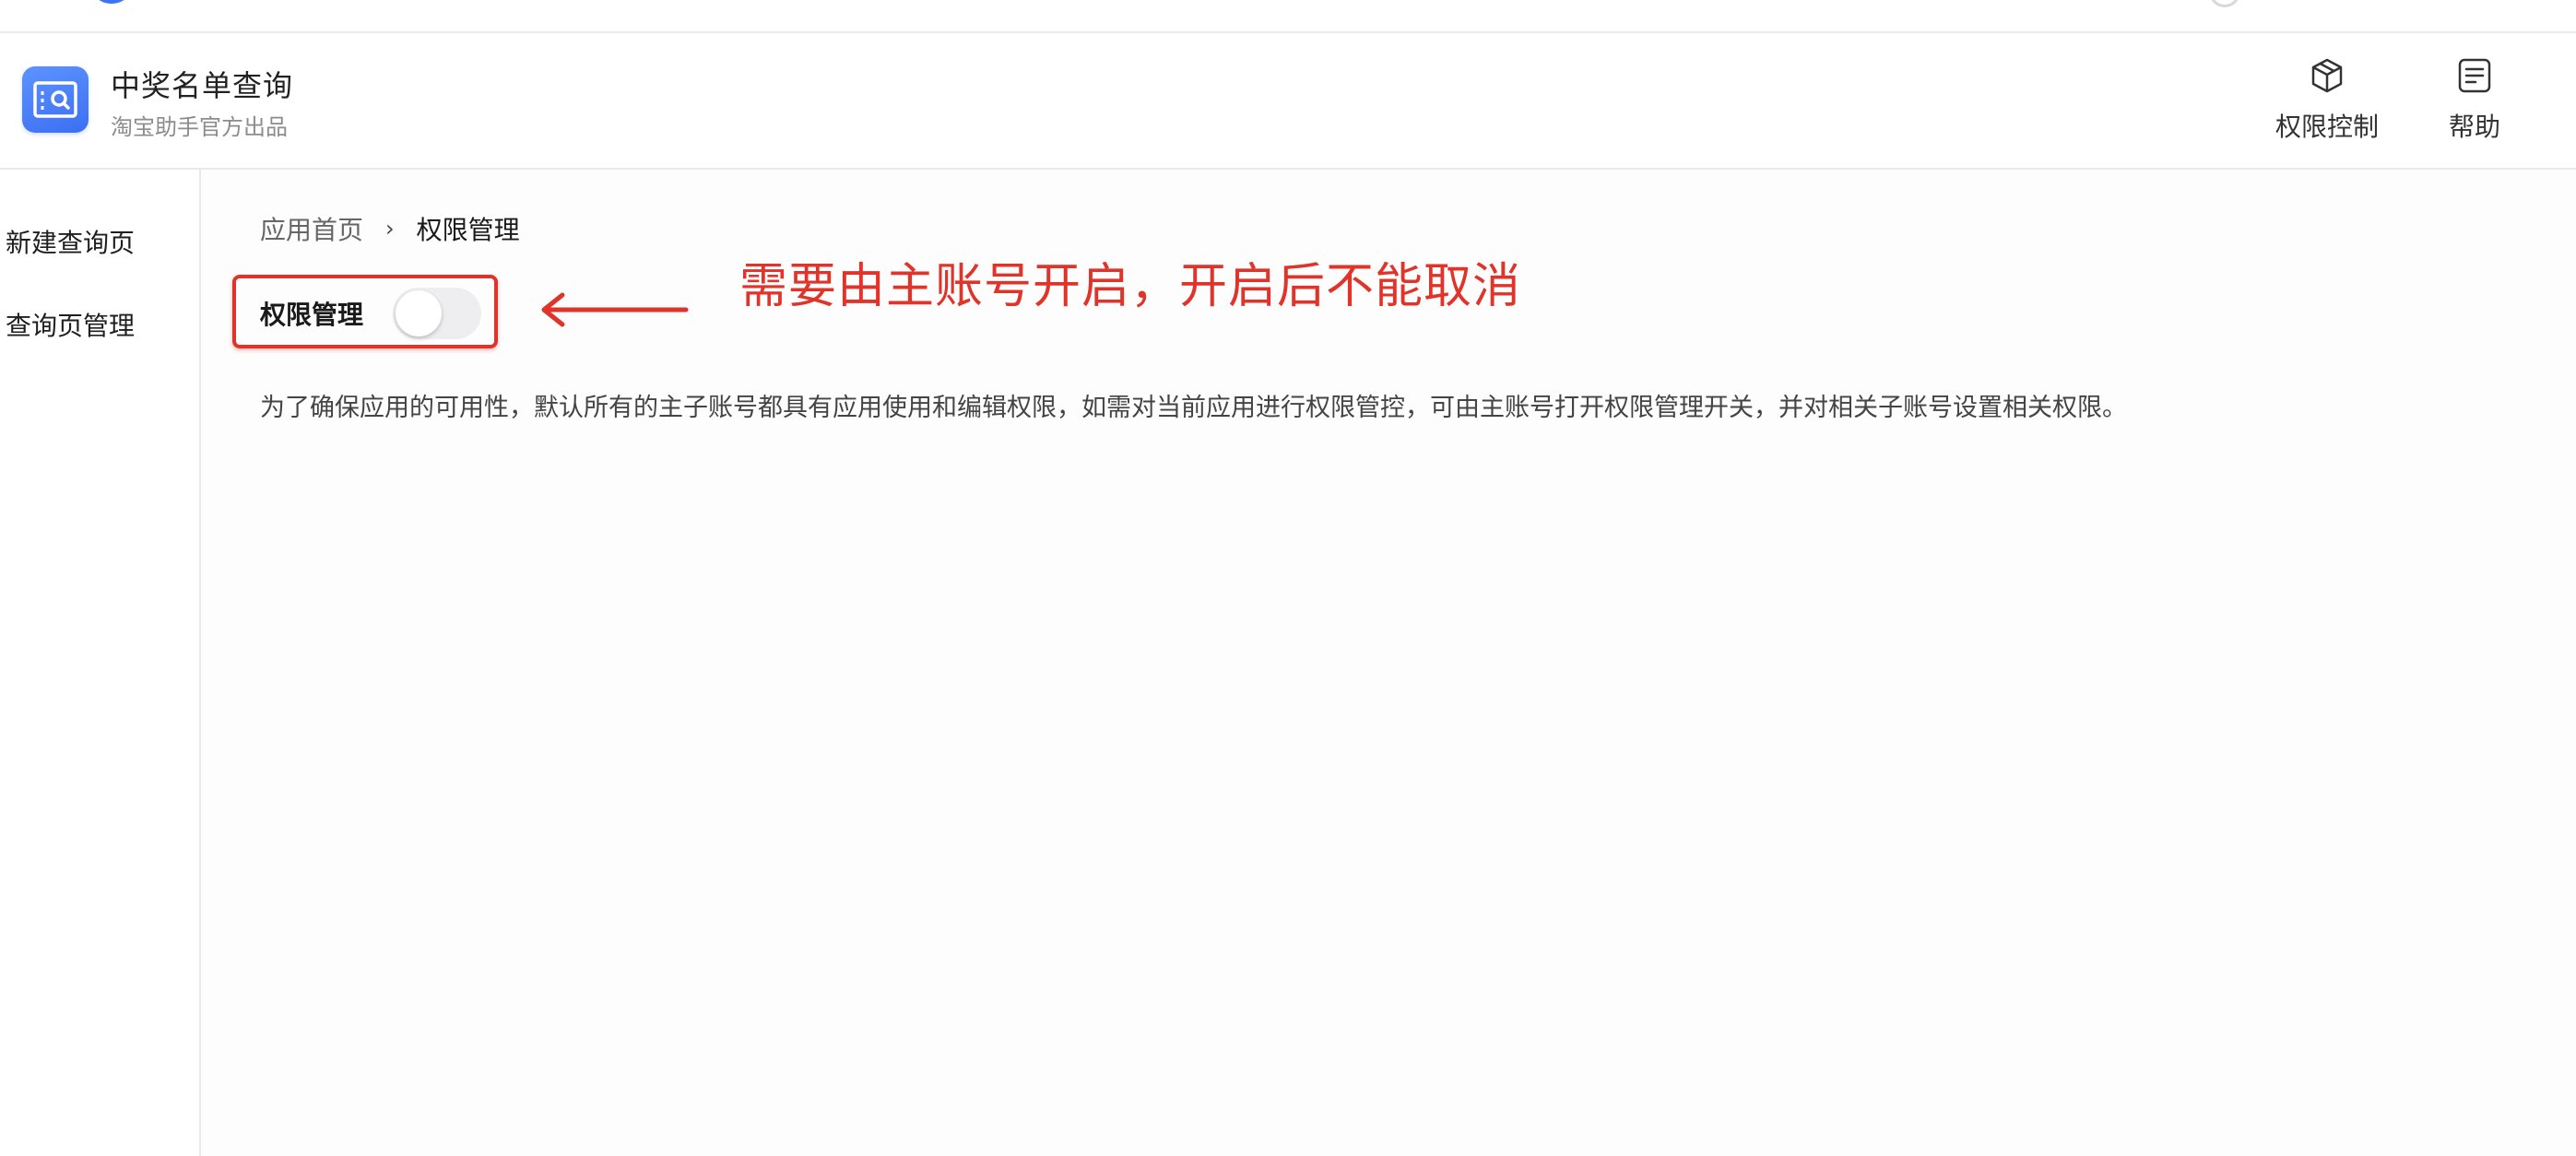  What do you see at coordinates (311, 229) in the screenshot?
I see `breadcrumb-home-link: 应用首页` at bounding box center [311, 229].